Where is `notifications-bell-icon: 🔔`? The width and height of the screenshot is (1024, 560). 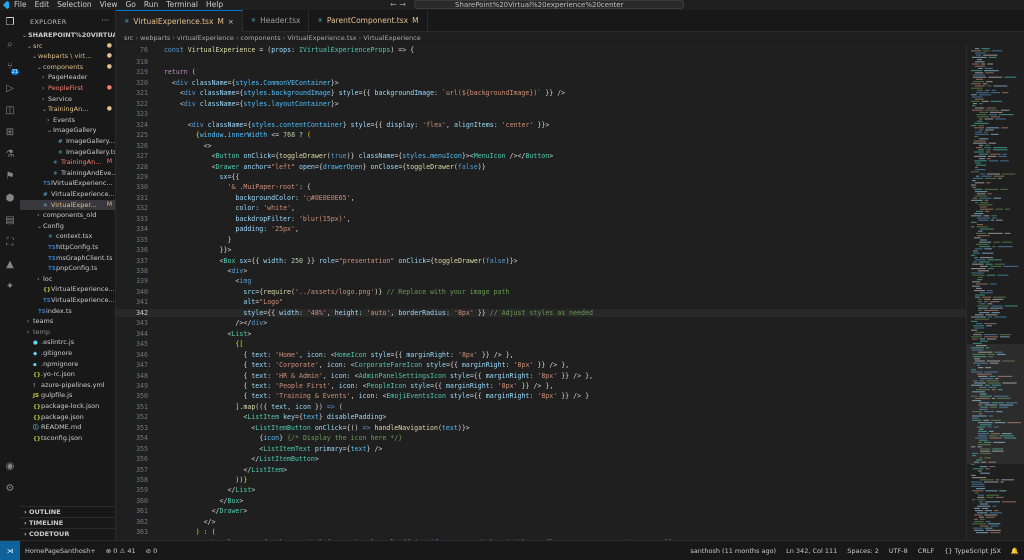 notifications-bell-icon: 🔔 is located at coordinates (1015, 550).